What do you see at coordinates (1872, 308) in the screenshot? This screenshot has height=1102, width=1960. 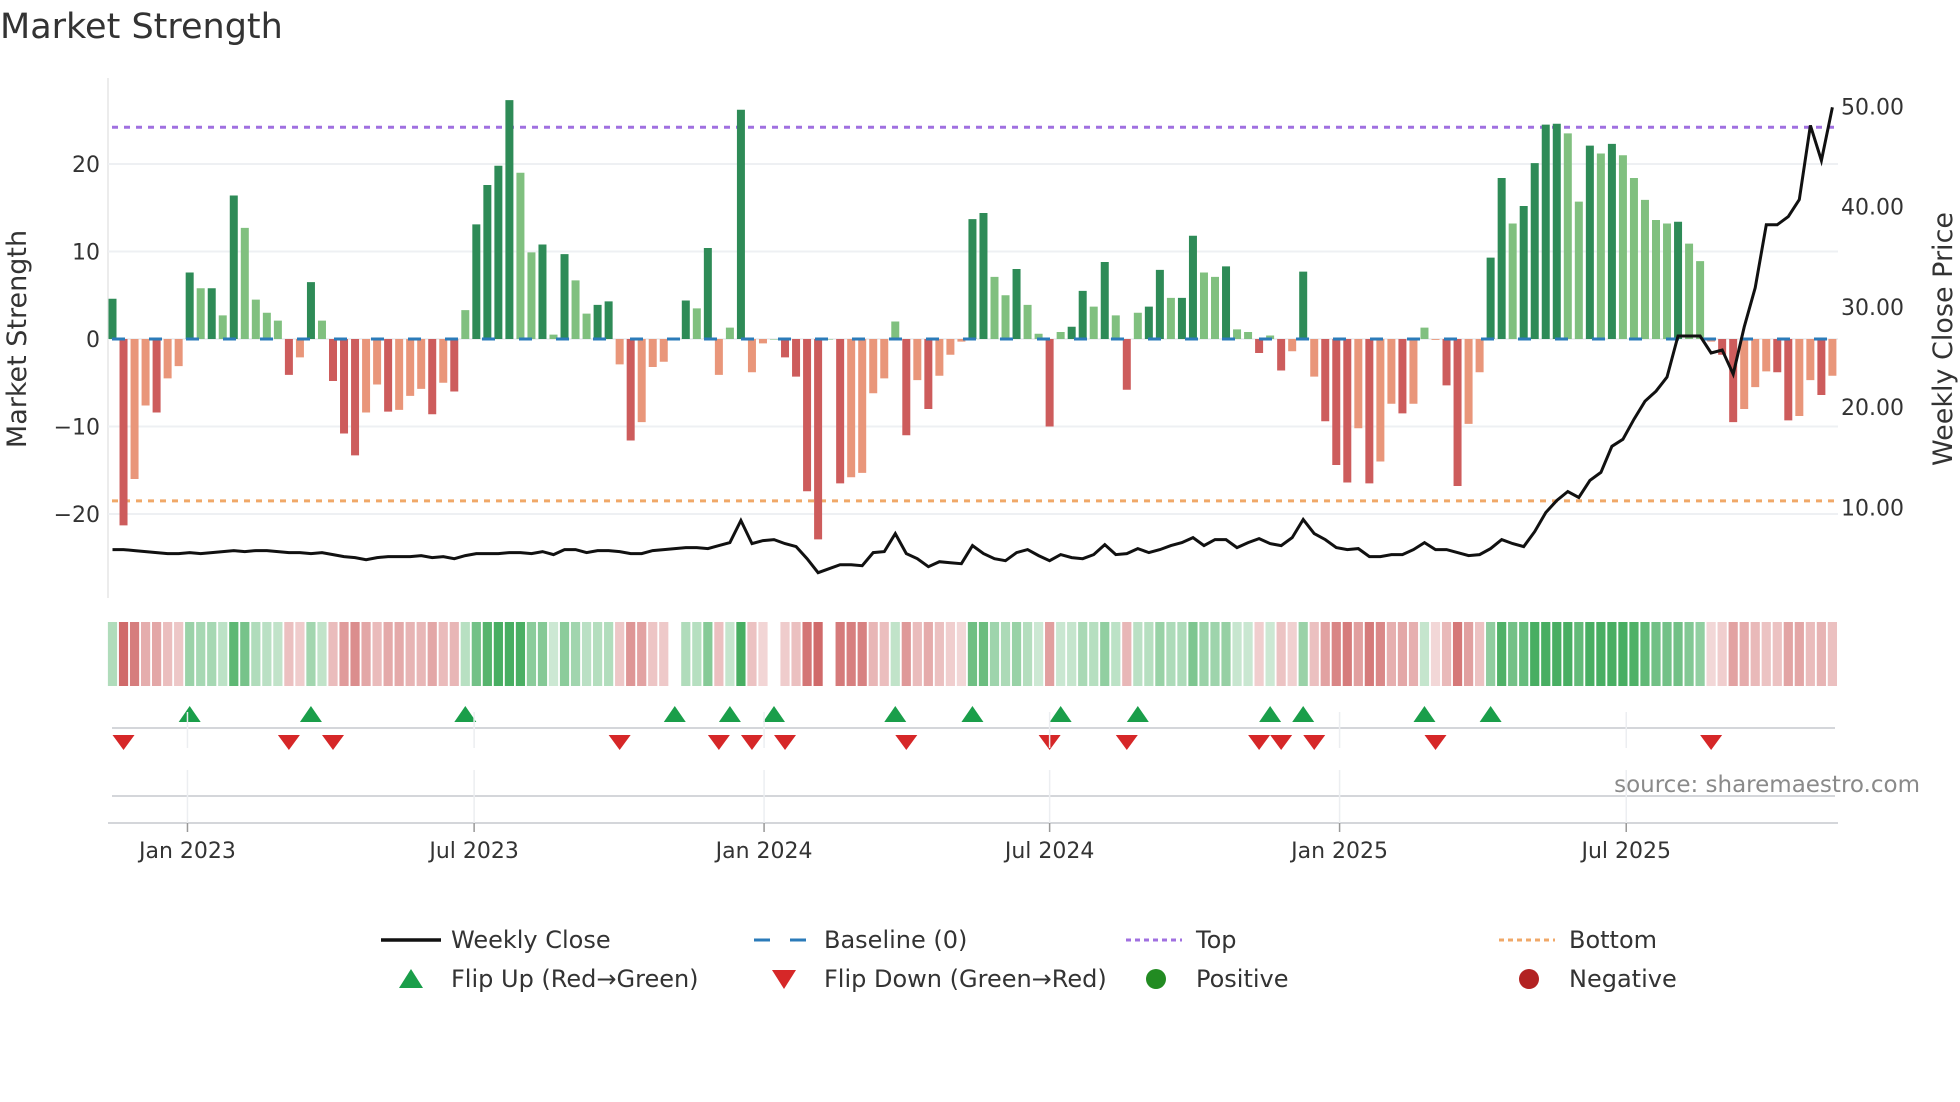 I see `y2-tick-label: 30.00` at bounding box center [1872, 308].